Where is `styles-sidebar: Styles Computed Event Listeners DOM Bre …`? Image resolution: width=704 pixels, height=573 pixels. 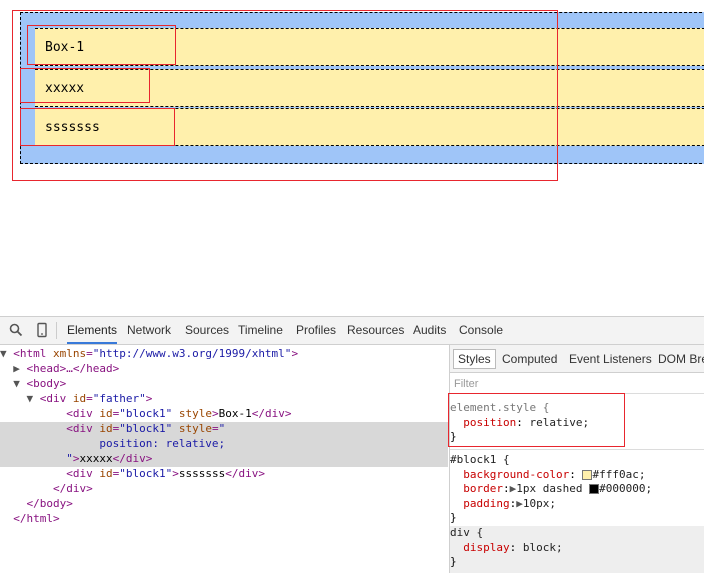 styles-sidebar: Styles Computed Event Listeners DOM Bre … is located at coordinates (576, 459).